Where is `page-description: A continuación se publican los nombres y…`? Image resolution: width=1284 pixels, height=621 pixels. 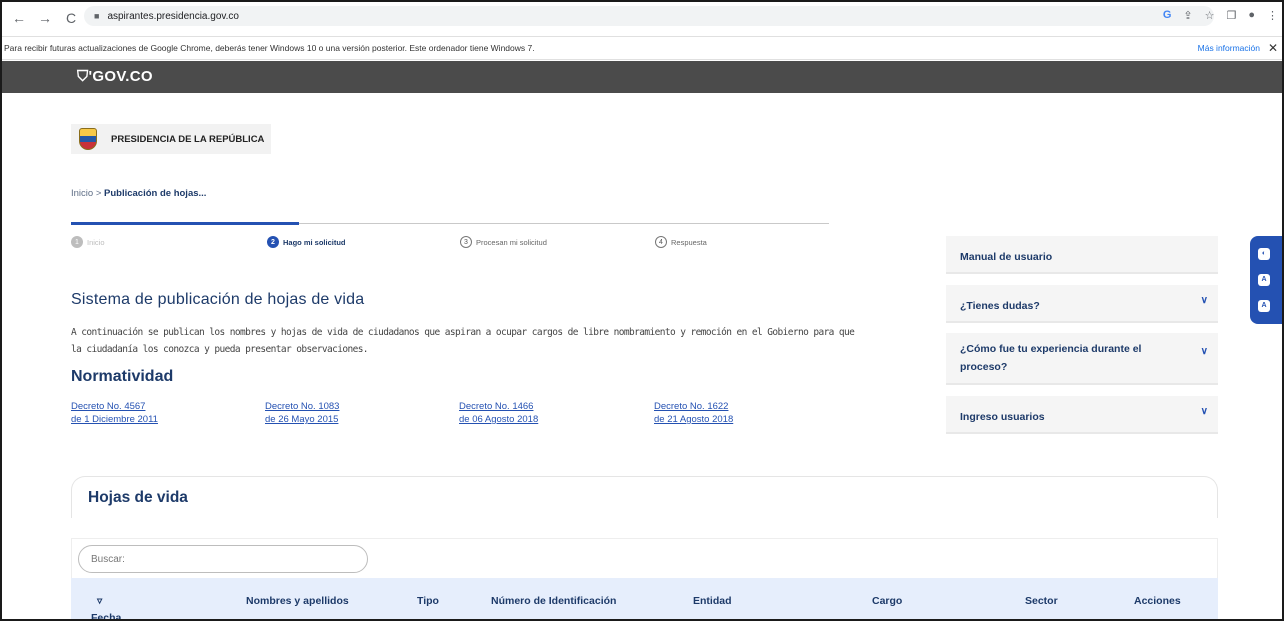
page-description: A continuación se publican los nombres y… is located at coordinates (463, 341).